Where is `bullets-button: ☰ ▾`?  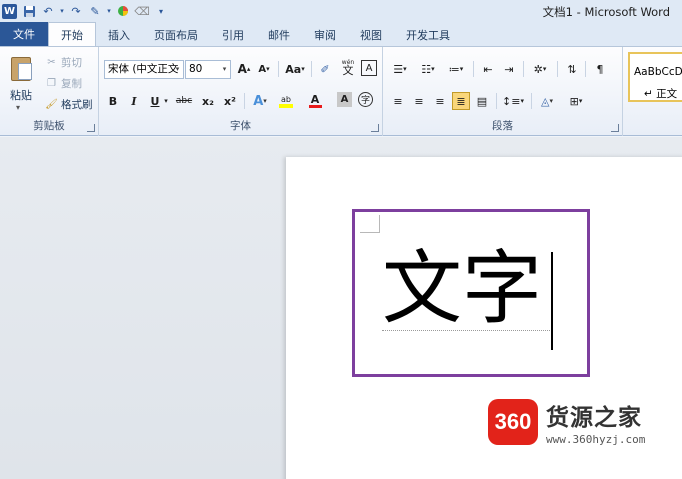
bullets-button: ☰ ▾ is located at coordinates (400, 69).